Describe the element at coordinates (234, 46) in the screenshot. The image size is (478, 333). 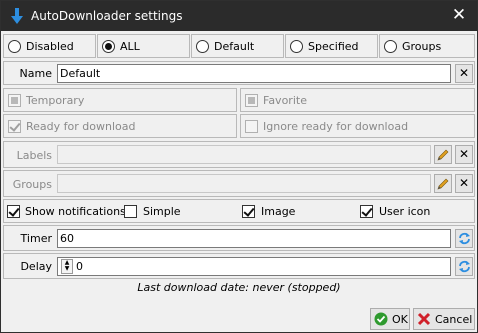
I see `radio-label: Default` at that location.